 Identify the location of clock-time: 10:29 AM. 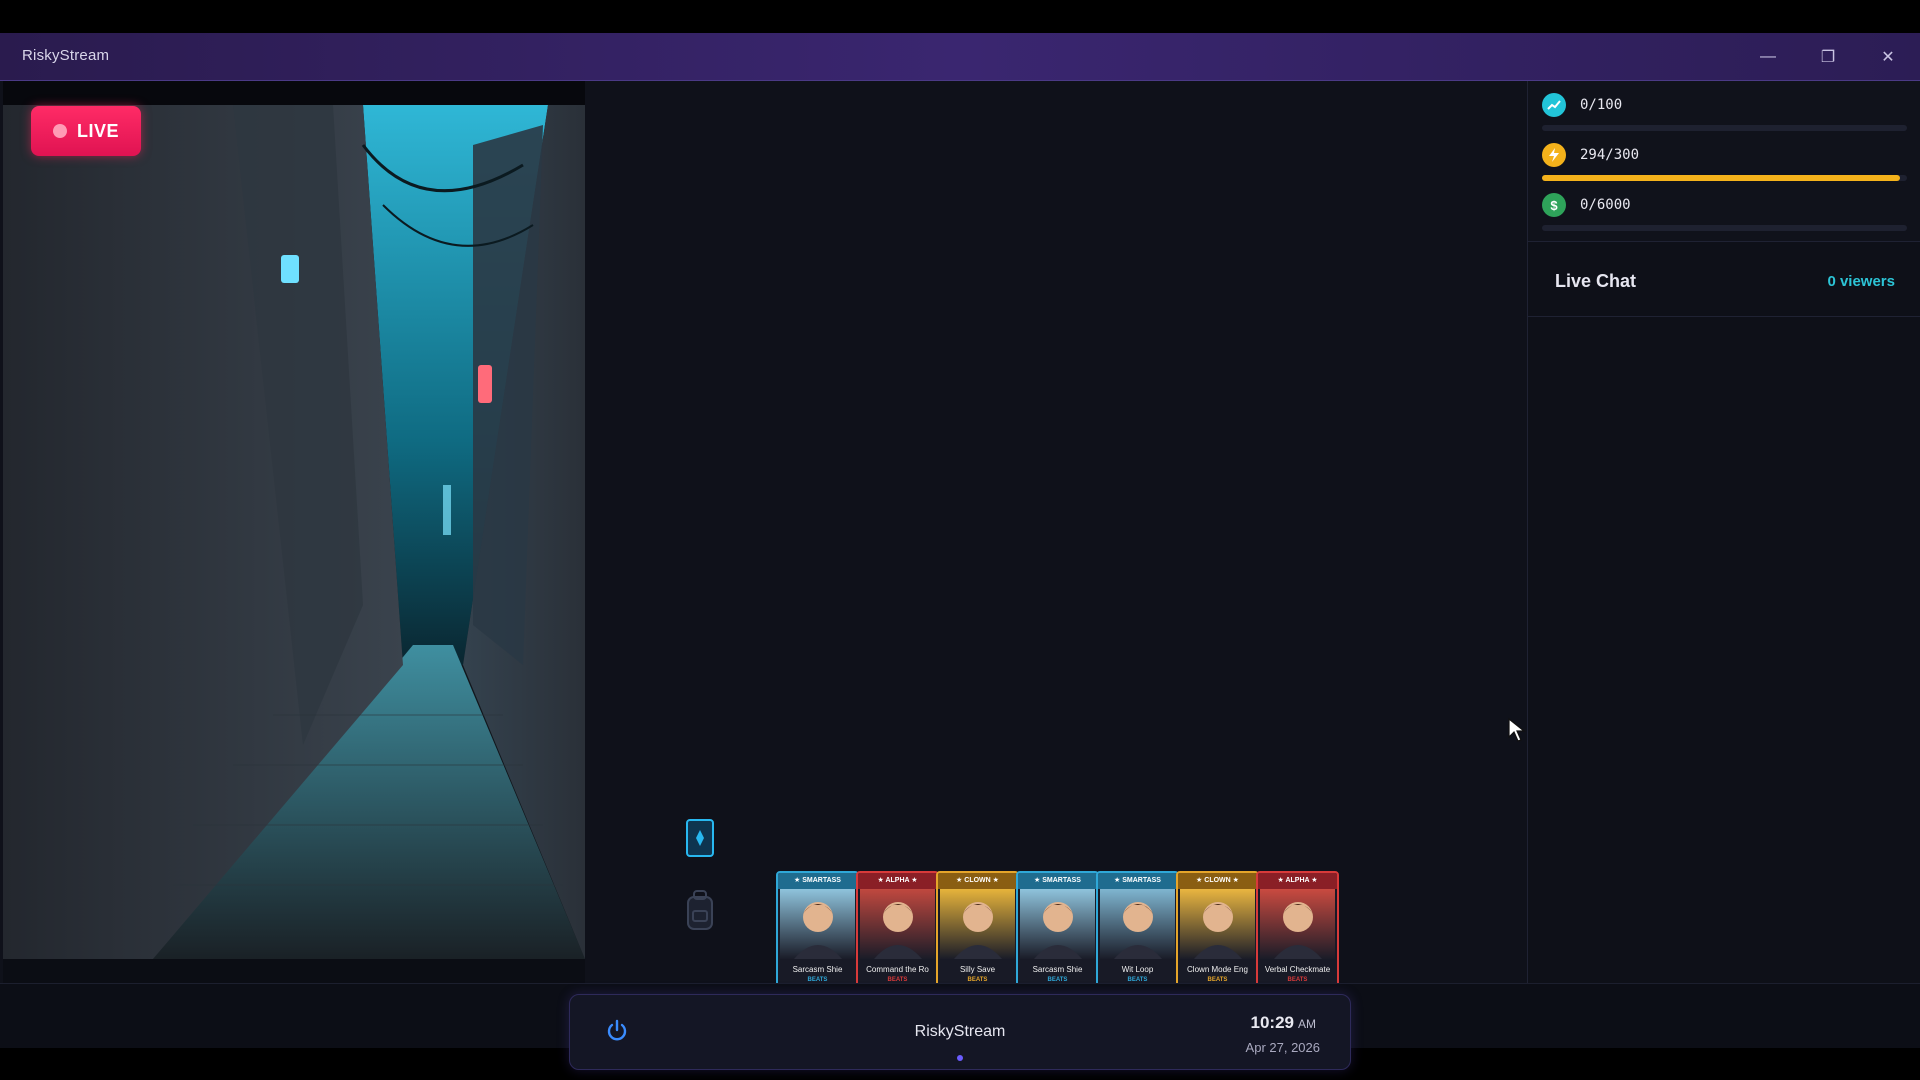
(1283, 1023).